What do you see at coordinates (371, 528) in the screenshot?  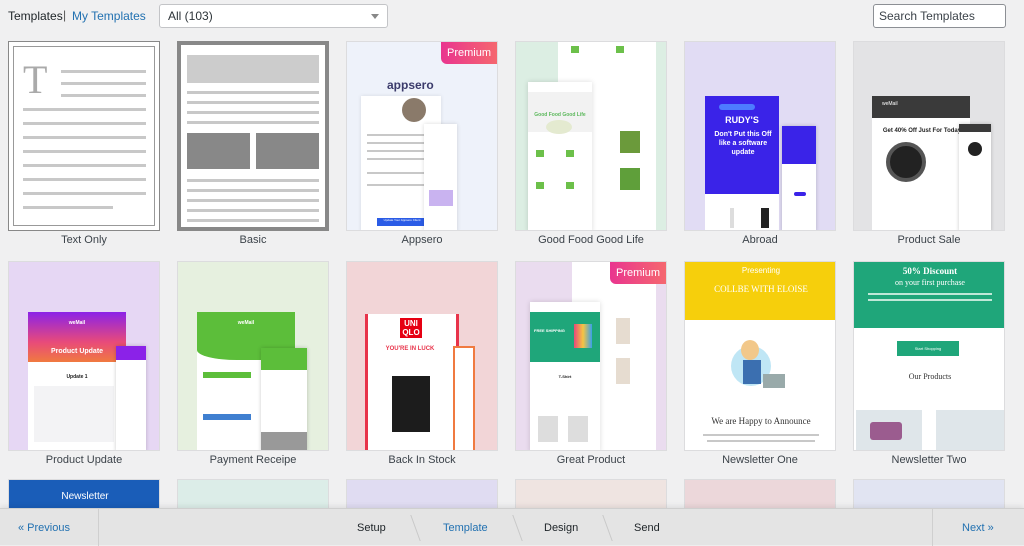 I see `step-setup: Setup` at bounding box center [371, 528].